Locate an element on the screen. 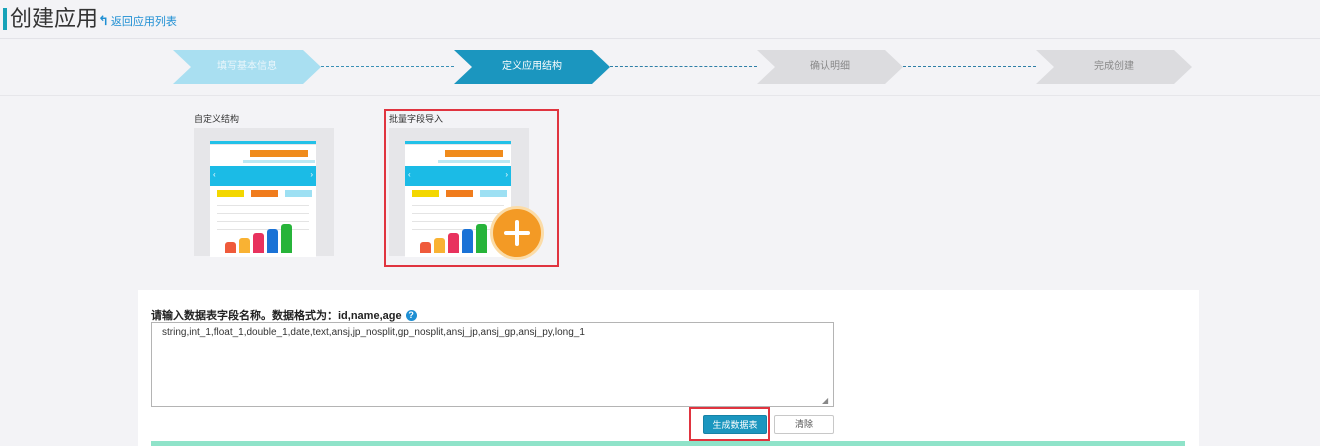 This screenshot has width=1320, height=446. step-label: 定义应用结构 is located at coordinates (532, 66).